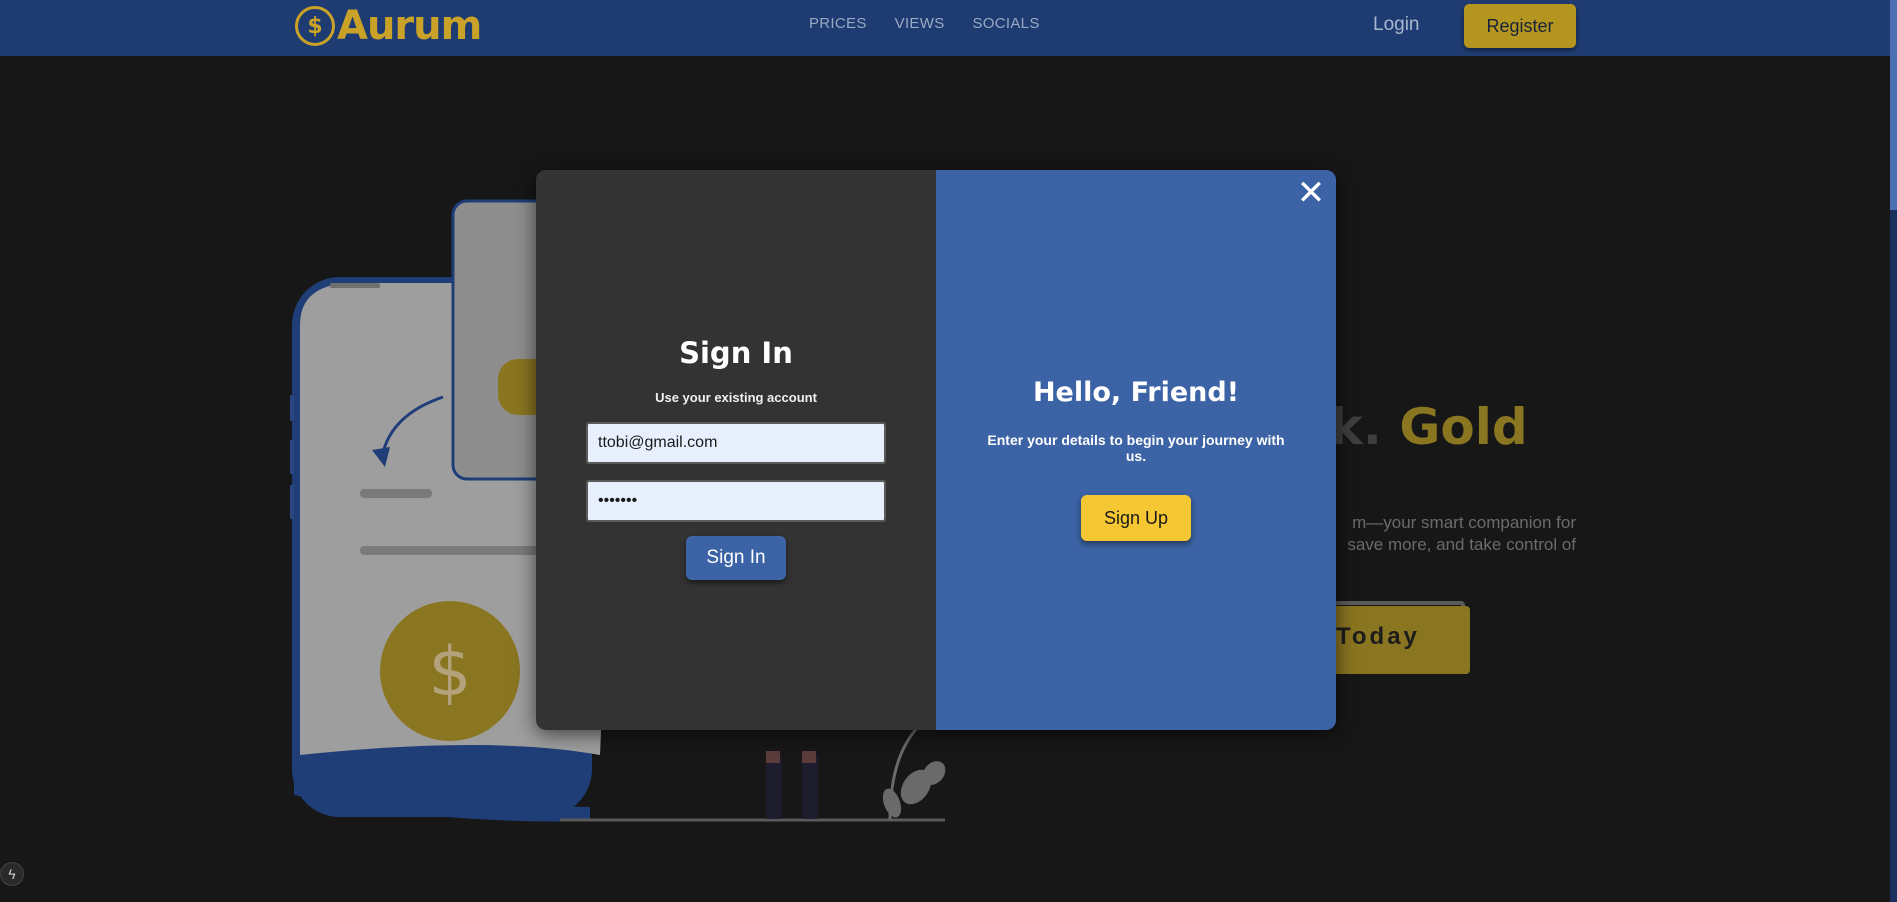  What do you see at coordinates (315, 26) in the screenshot?
I see `coin-logo-icon: $` at bounding box center [315, 26].